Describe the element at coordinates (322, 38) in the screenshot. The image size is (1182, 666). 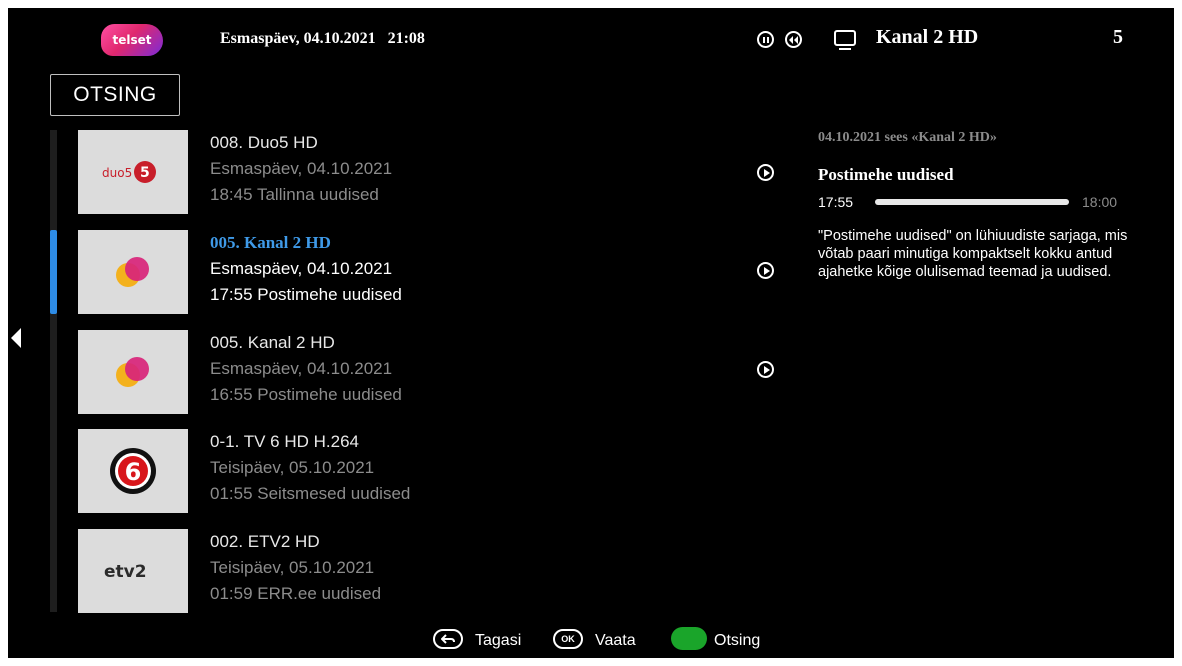
I see `header-datetime: Esmaspäev, 04.10.2021 21:08` at that location.